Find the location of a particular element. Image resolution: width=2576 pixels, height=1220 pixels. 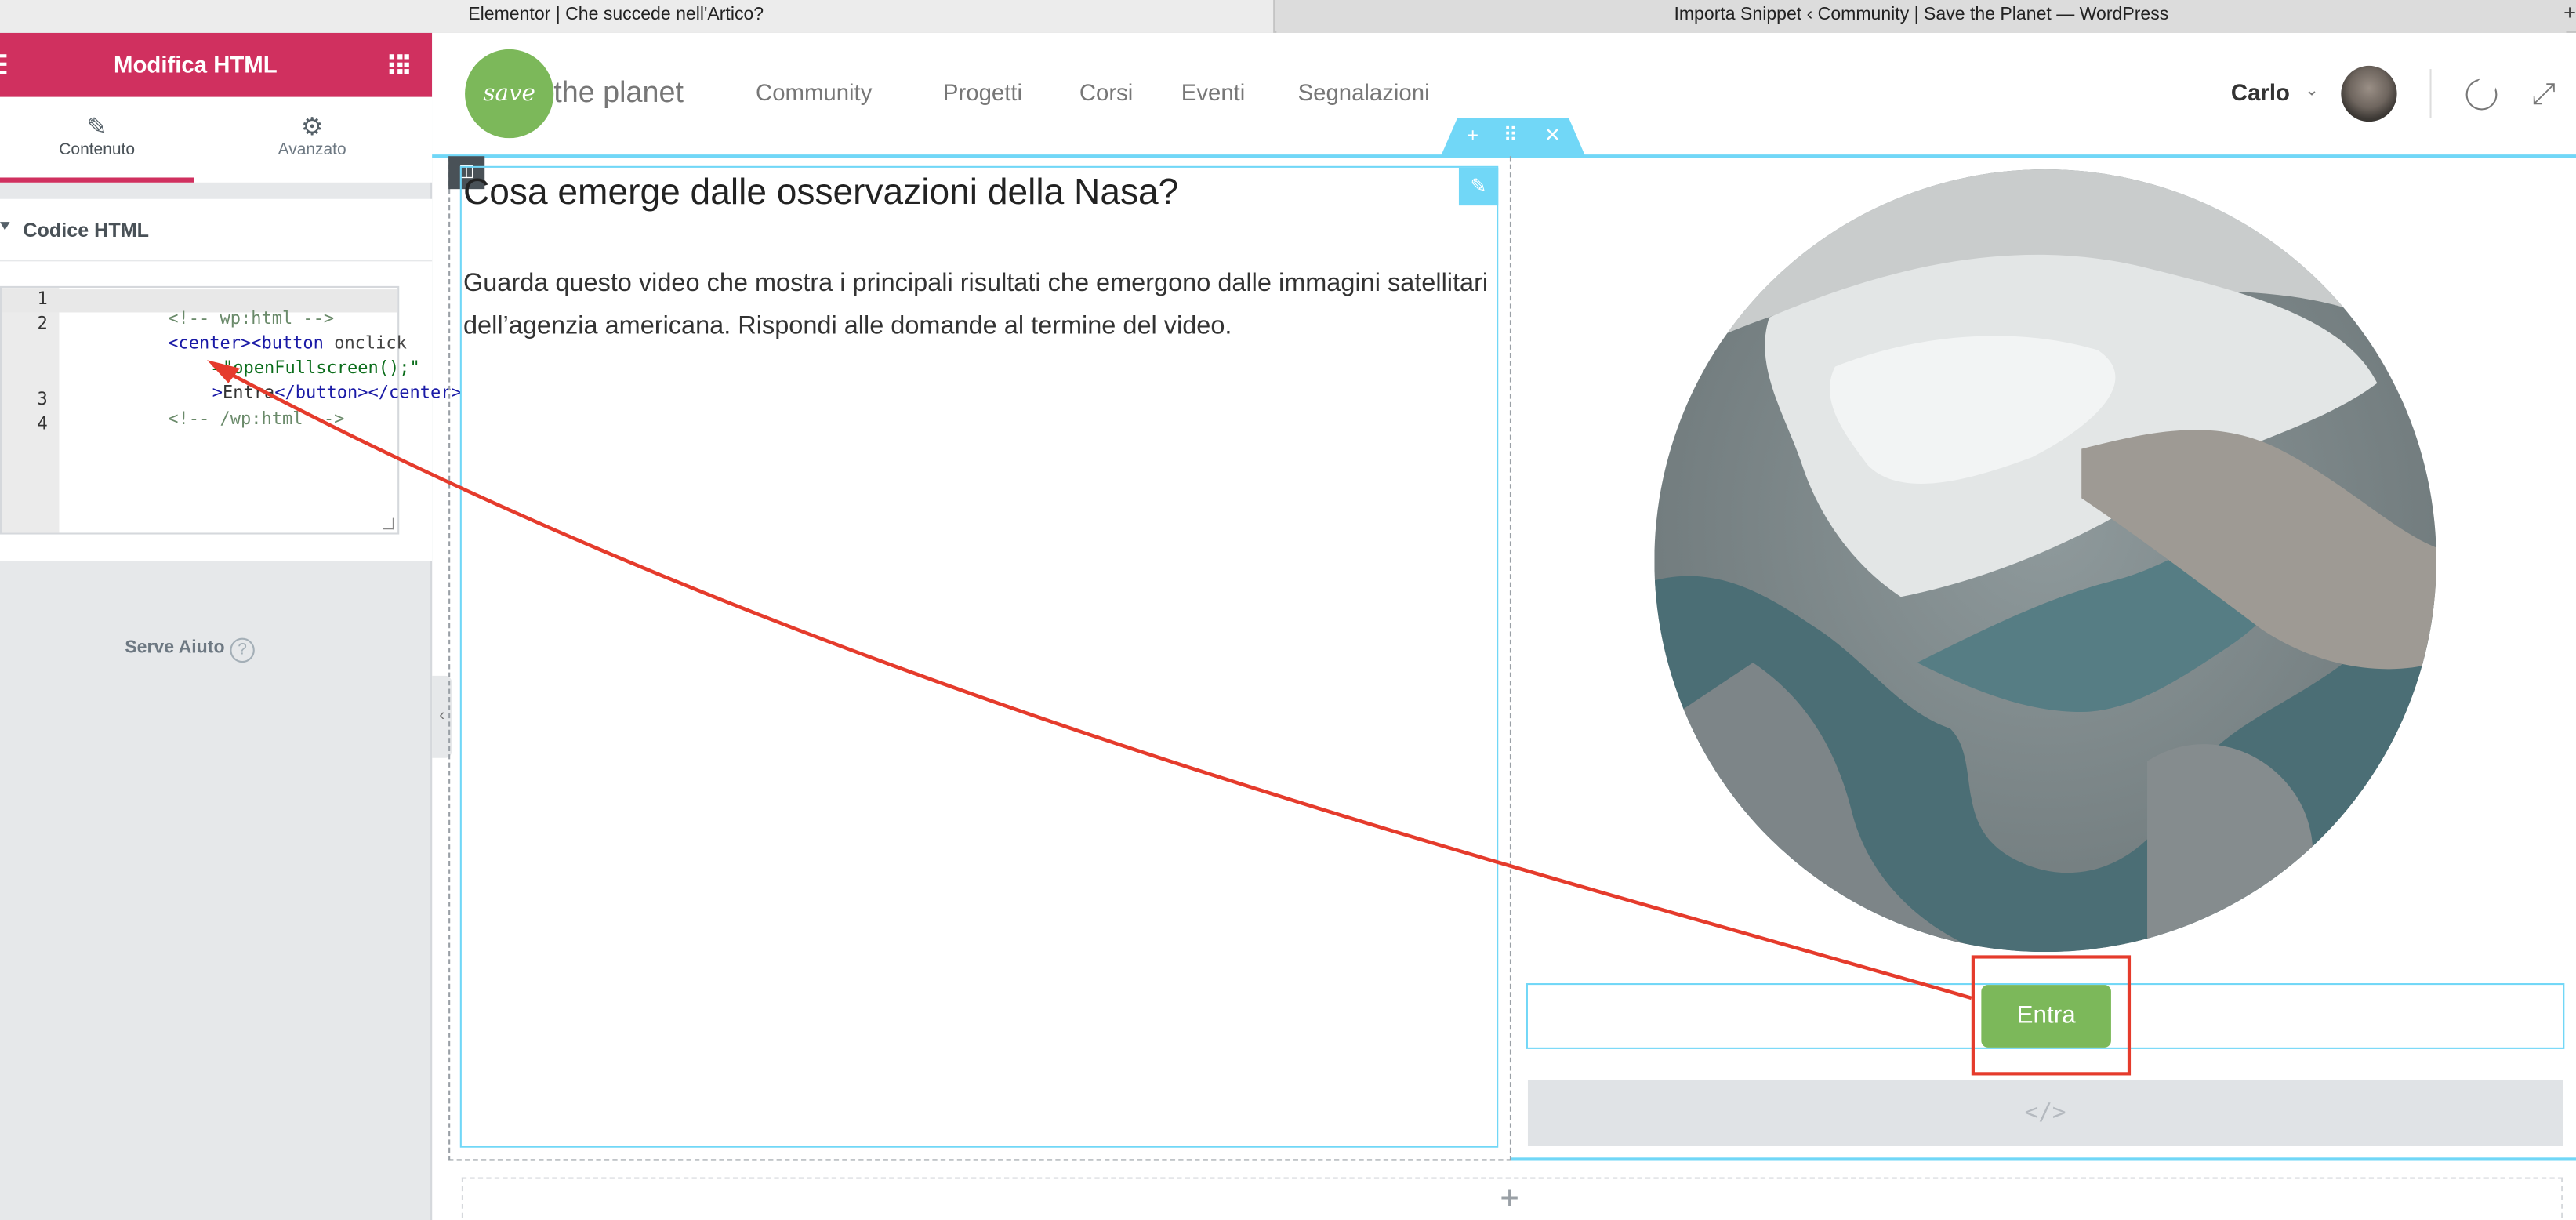

panel-title: Modifica HTML is located at coordinates (196, 64).